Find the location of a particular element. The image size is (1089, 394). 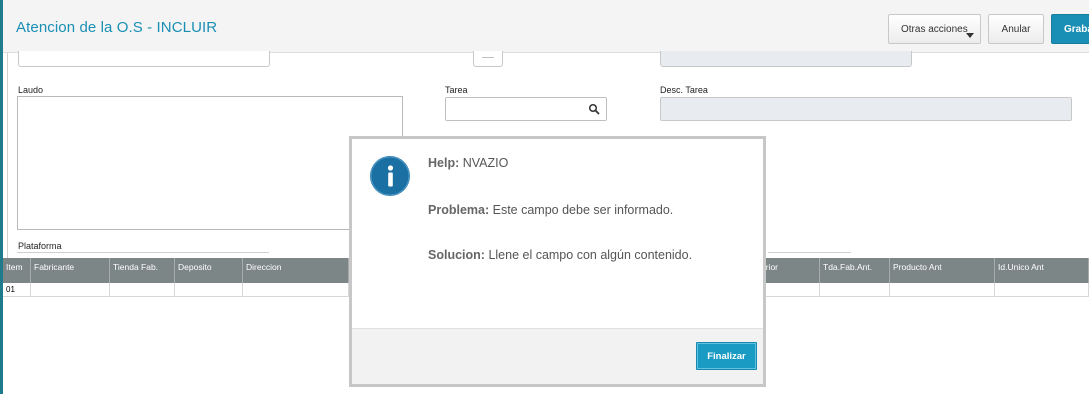

grabar-button: Graba is located at coordinates (1070, 29).